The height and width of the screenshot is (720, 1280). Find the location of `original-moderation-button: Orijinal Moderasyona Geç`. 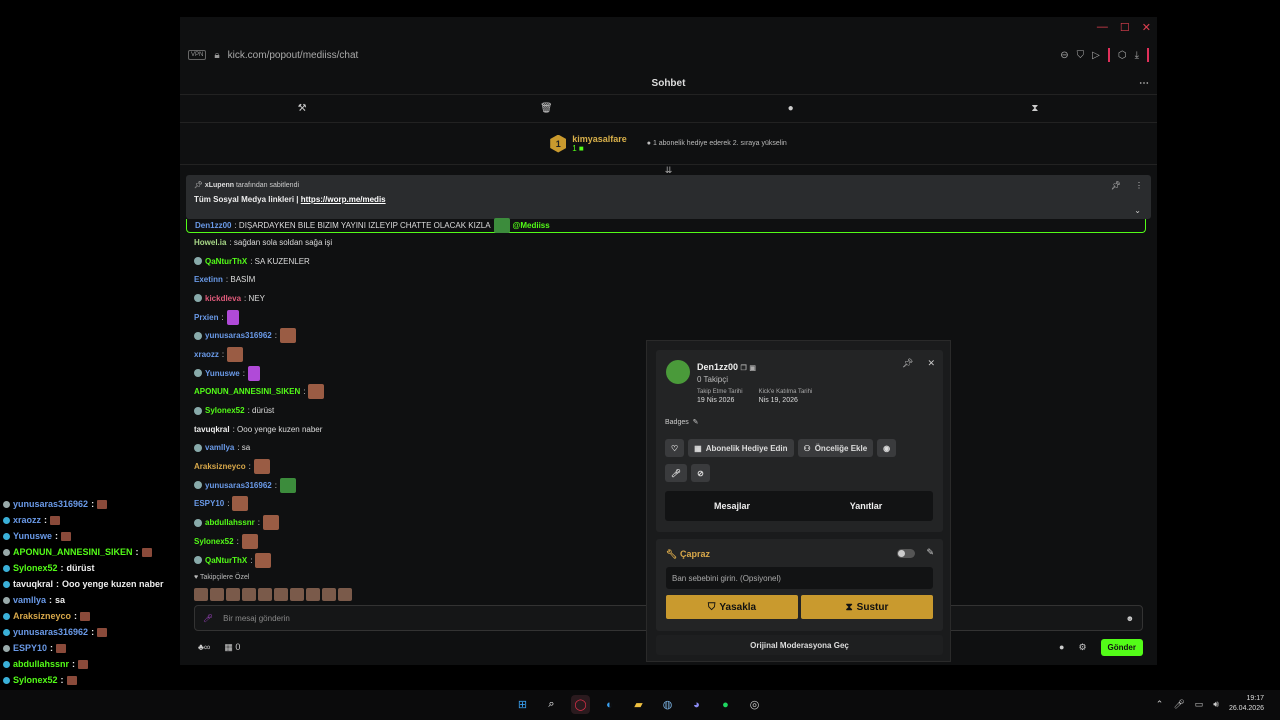

original-moderation-button: Orijinal Moderasyona Geç is located at coordinates (799, 645).